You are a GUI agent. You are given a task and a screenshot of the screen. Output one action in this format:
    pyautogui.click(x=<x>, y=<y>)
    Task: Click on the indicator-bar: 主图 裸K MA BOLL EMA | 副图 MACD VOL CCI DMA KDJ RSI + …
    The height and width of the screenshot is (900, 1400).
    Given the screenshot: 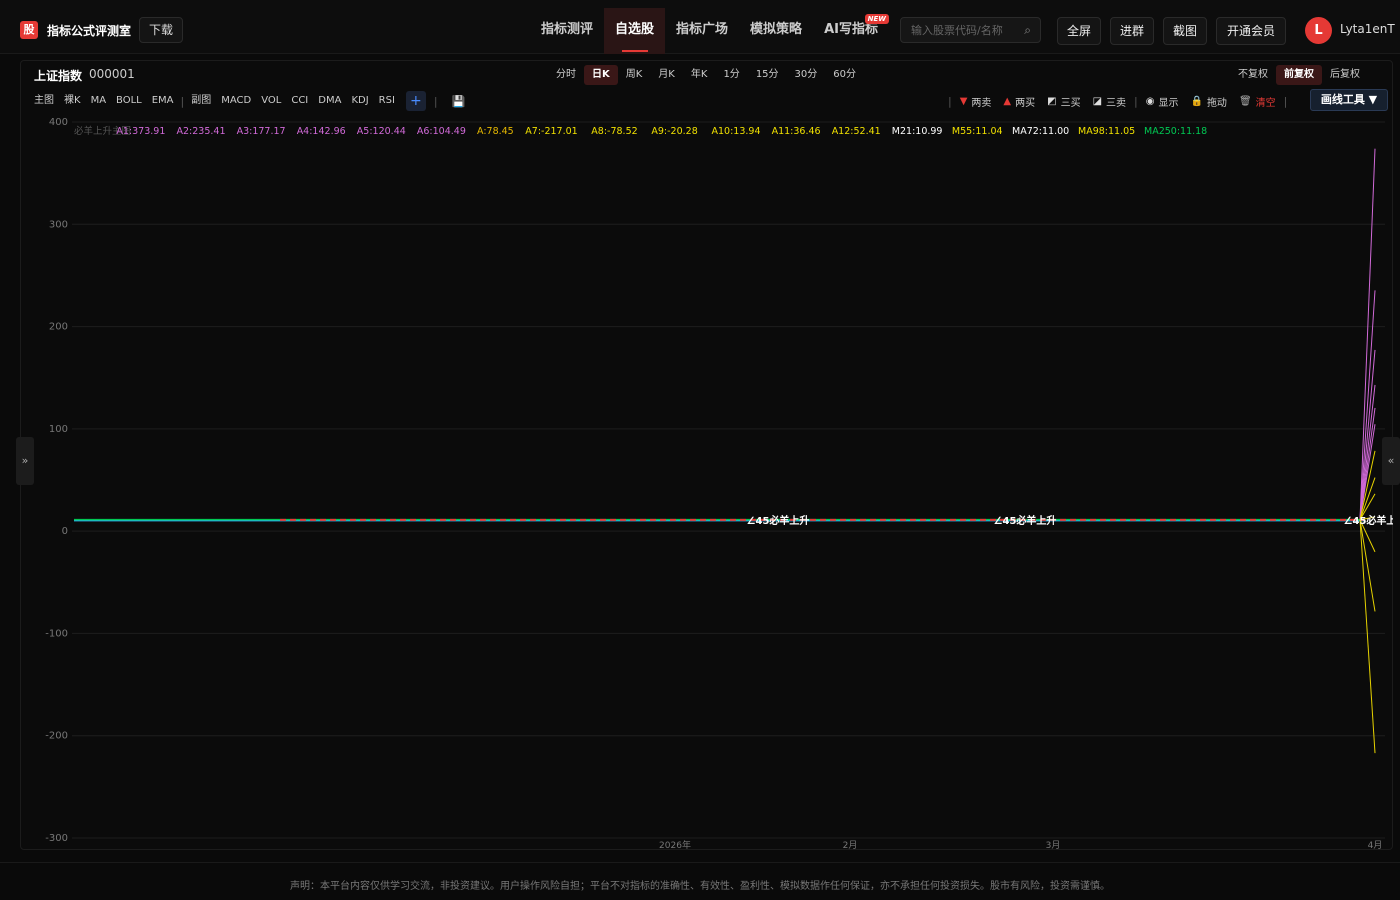 What is the action you would take?
    pyautogui.click(x=247, y=101)
    